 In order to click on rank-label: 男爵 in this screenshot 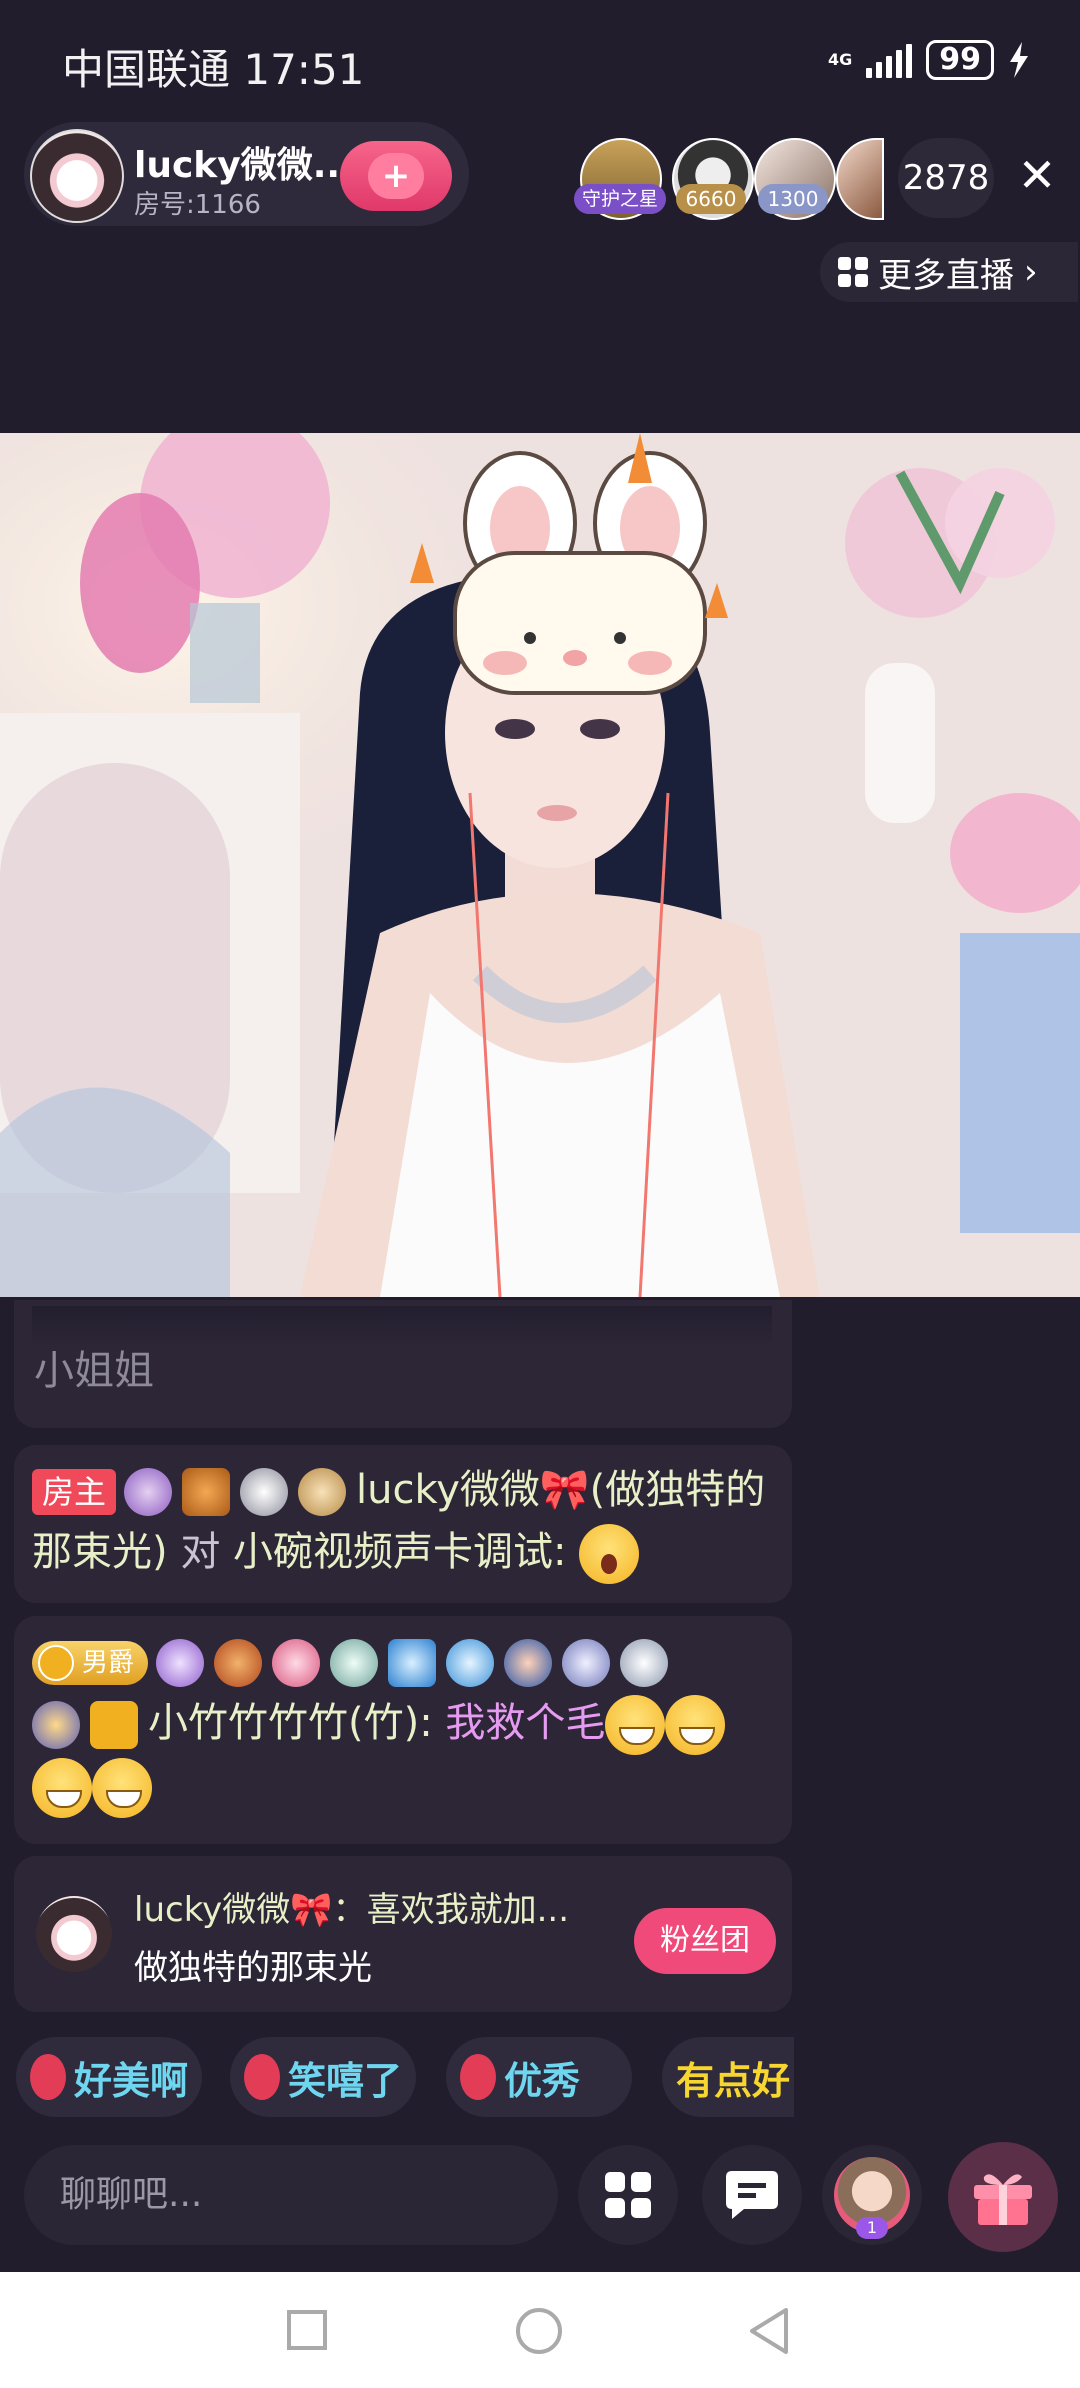, I will do `click(108, 1663)`.